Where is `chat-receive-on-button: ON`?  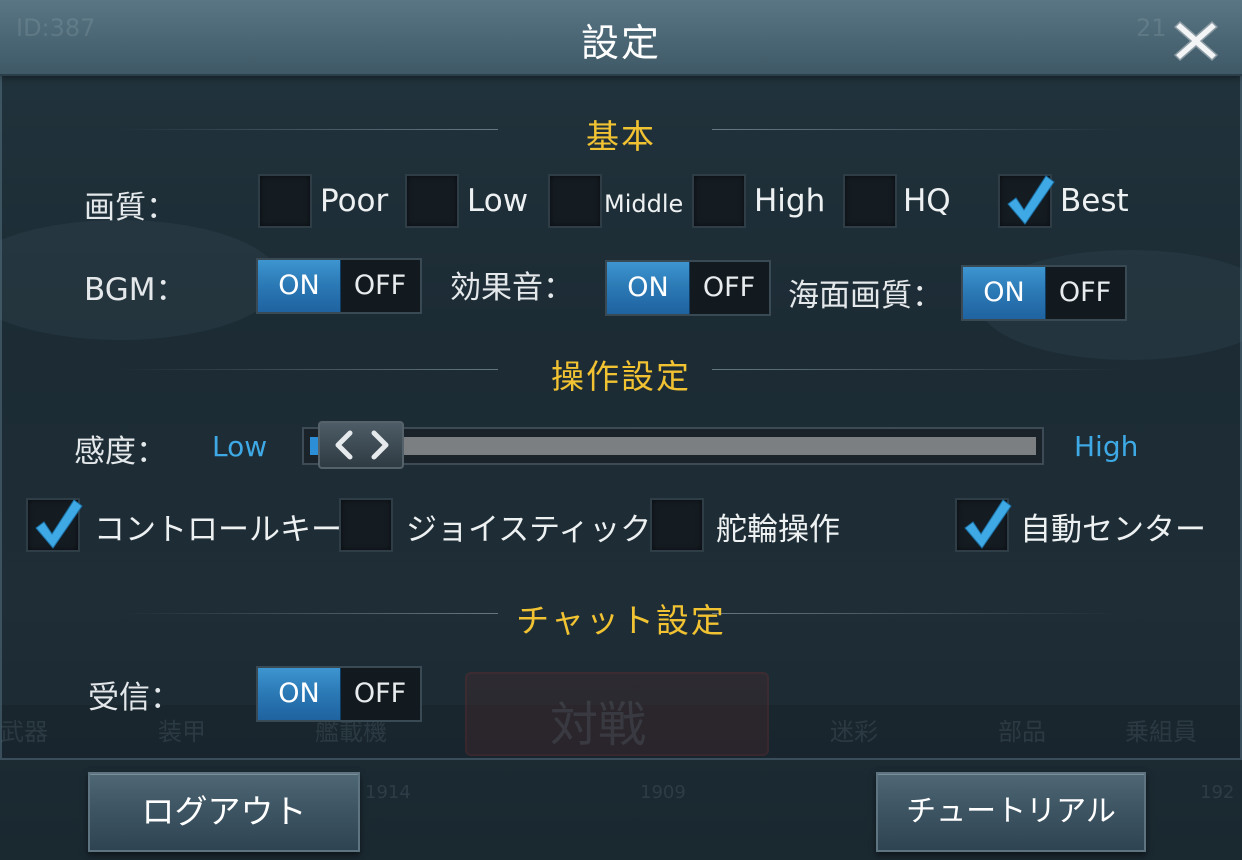
chat-receive-on-button: ON is located at coordinates (299, 694).